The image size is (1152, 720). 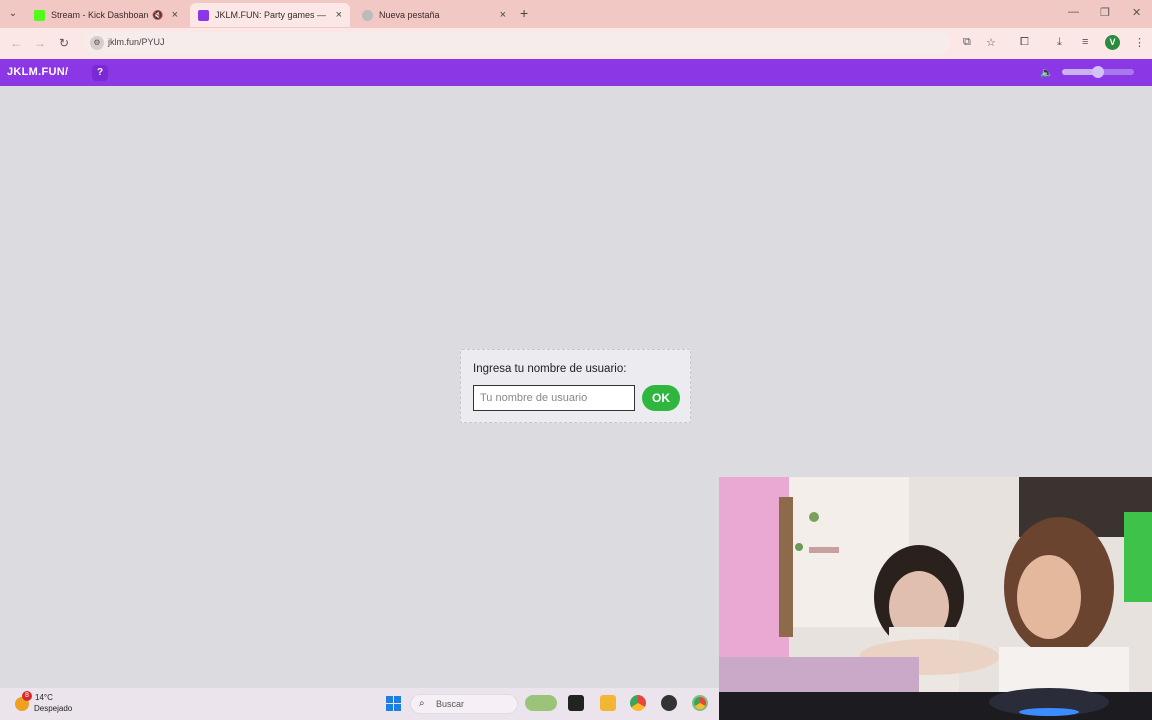 I want to click on username-dialog: Ingresa tu nombre de usuario: OK, so click(x=575, y=386).